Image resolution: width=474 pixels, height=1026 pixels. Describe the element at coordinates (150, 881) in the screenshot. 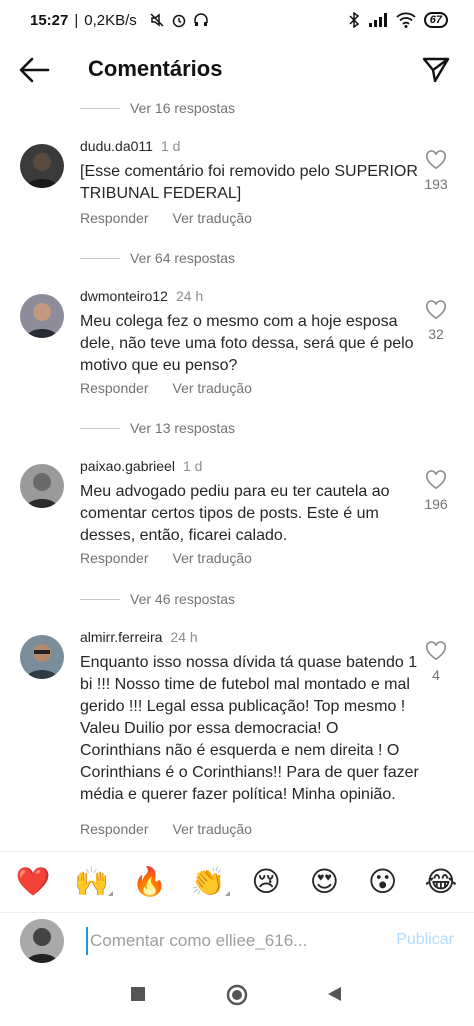

I see `fire-emoji: 🔥` at that location.